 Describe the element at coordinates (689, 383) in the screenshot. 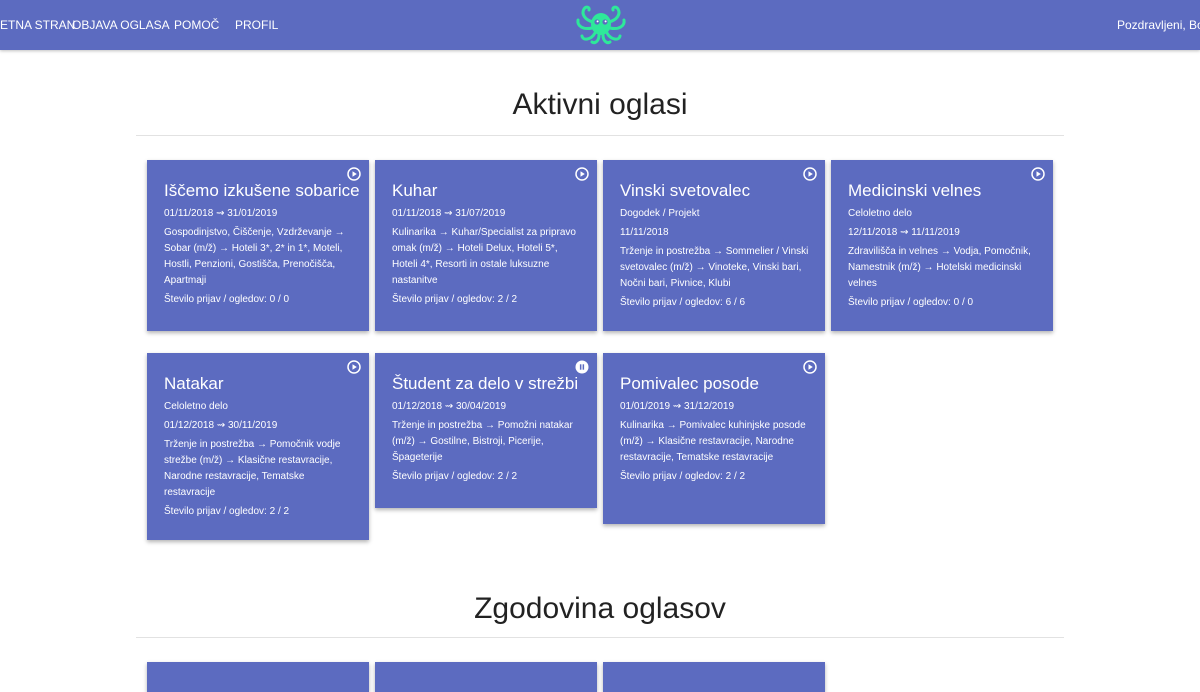

I see `ad-title: Pomivalec posode` at that location.